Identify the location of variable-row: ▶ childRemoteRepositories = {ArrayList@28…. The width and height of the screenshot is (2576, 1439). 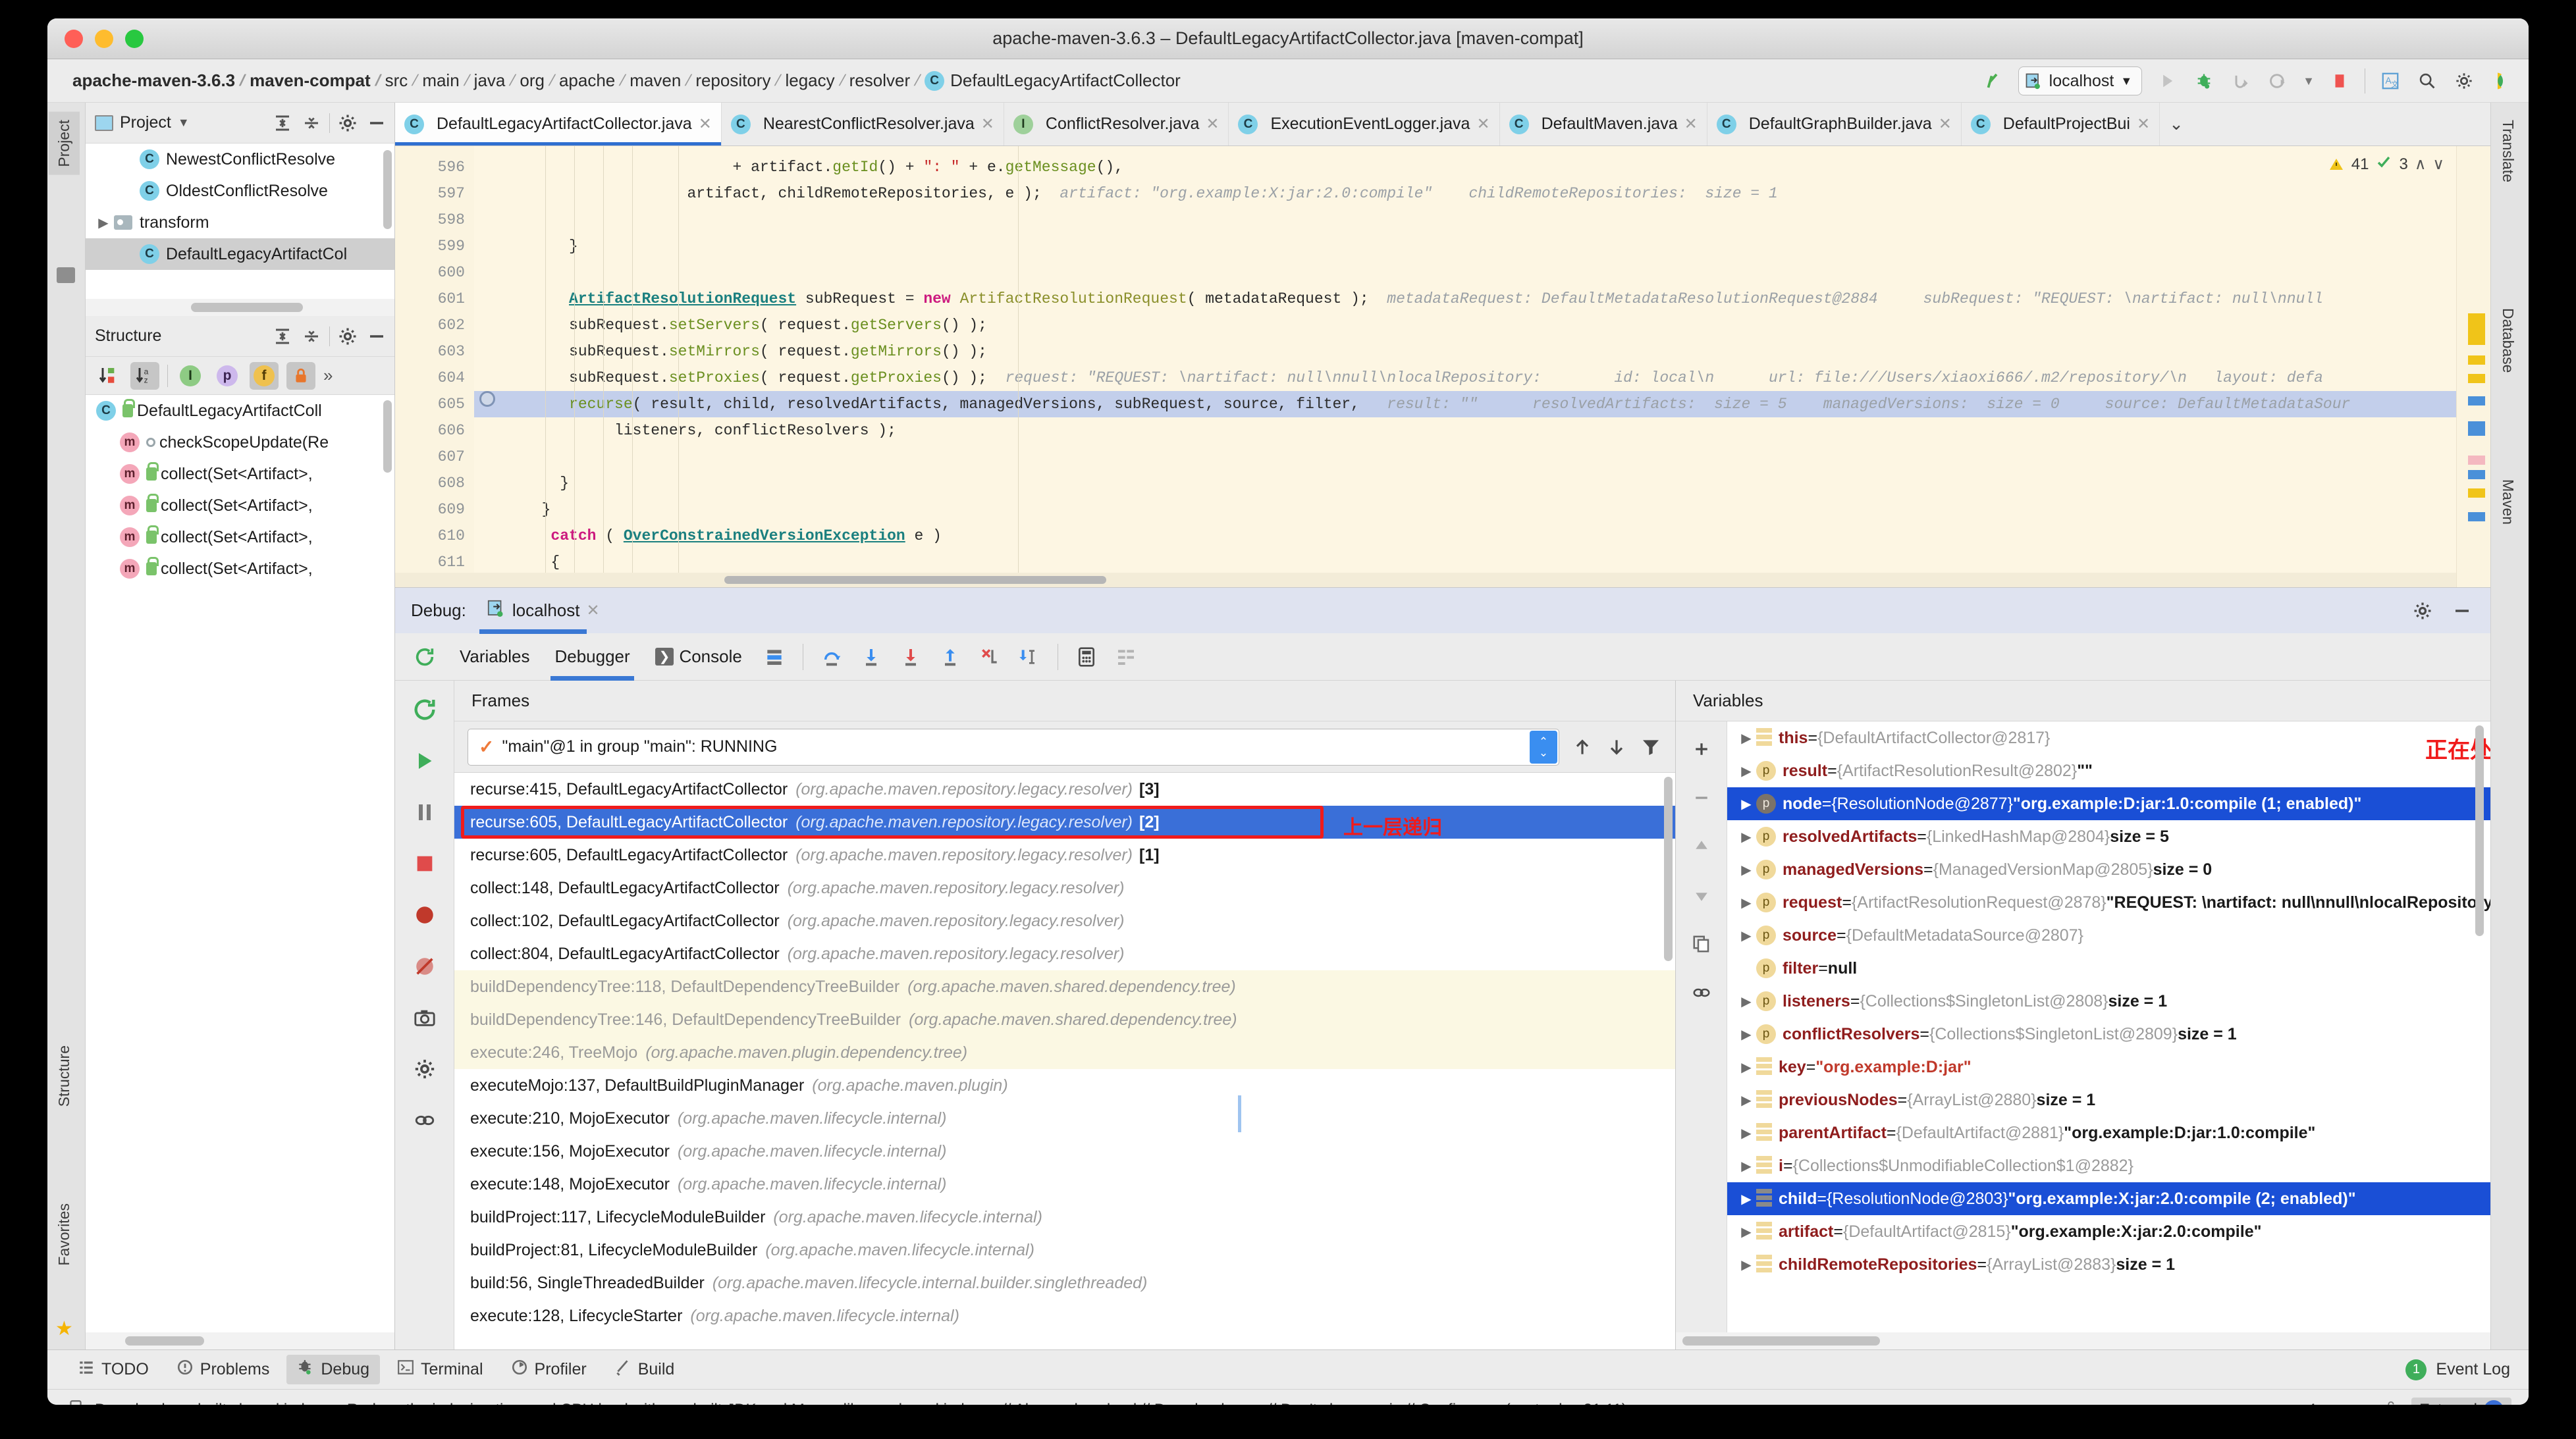
(2108, 1265).